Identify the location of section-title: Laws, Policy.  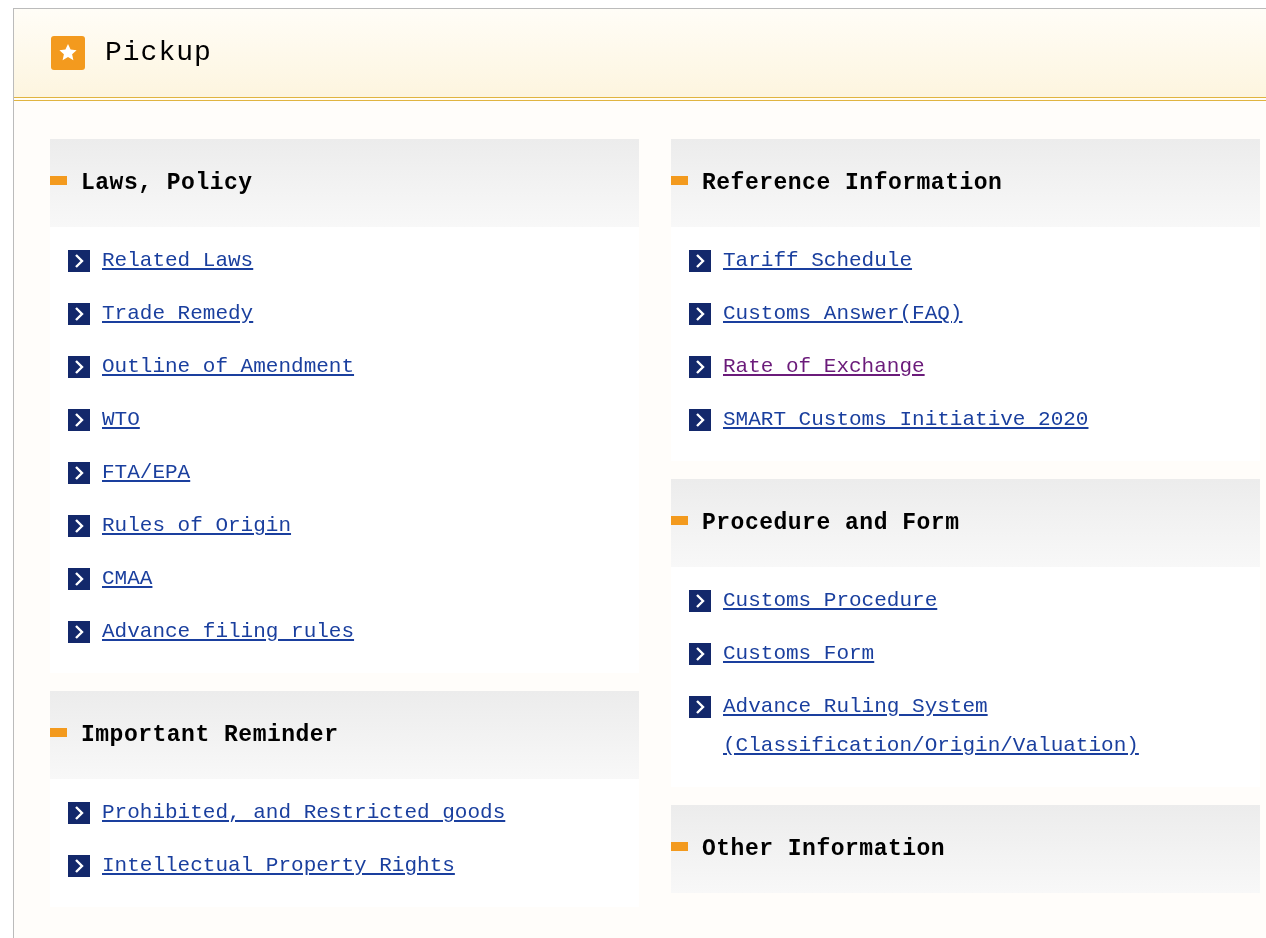
(167, 183).